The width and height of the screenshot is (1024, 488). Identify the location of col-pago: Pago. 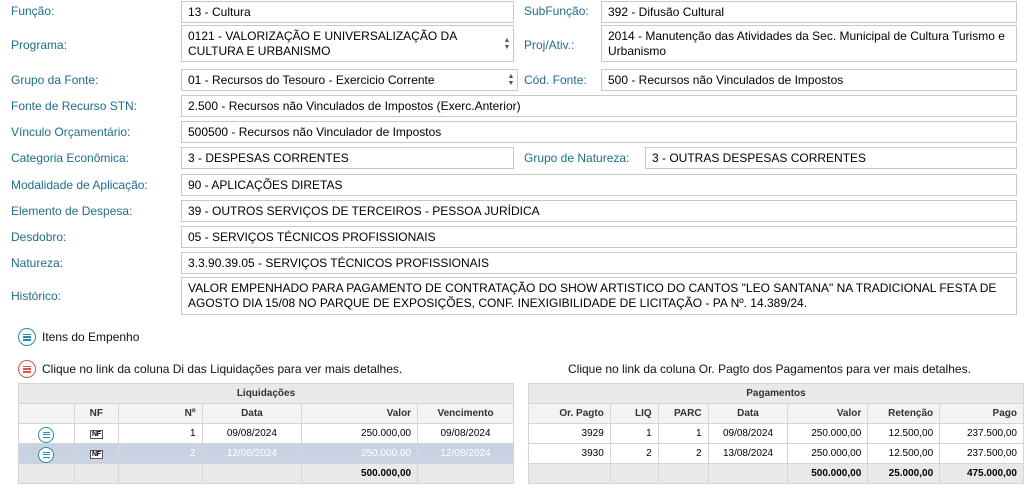
(981, 413).